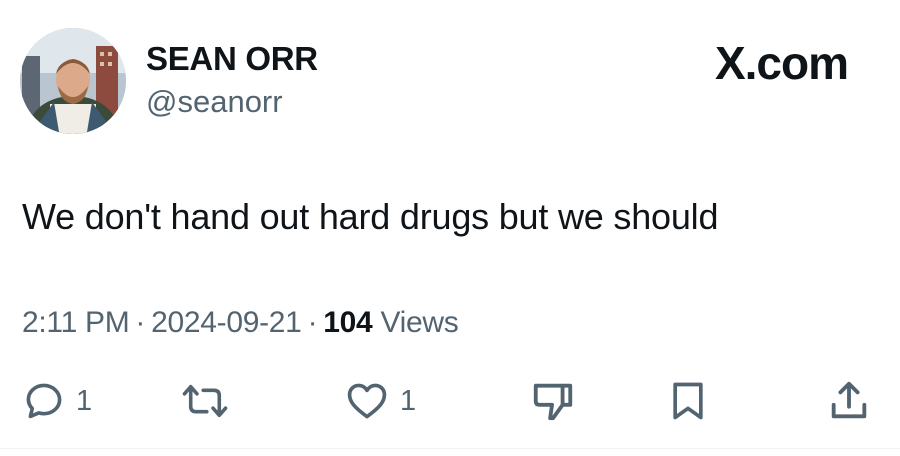  Describe the element at coordinates (781, 63) in the screenshot. I see `brand-logo: X.com` at that location.